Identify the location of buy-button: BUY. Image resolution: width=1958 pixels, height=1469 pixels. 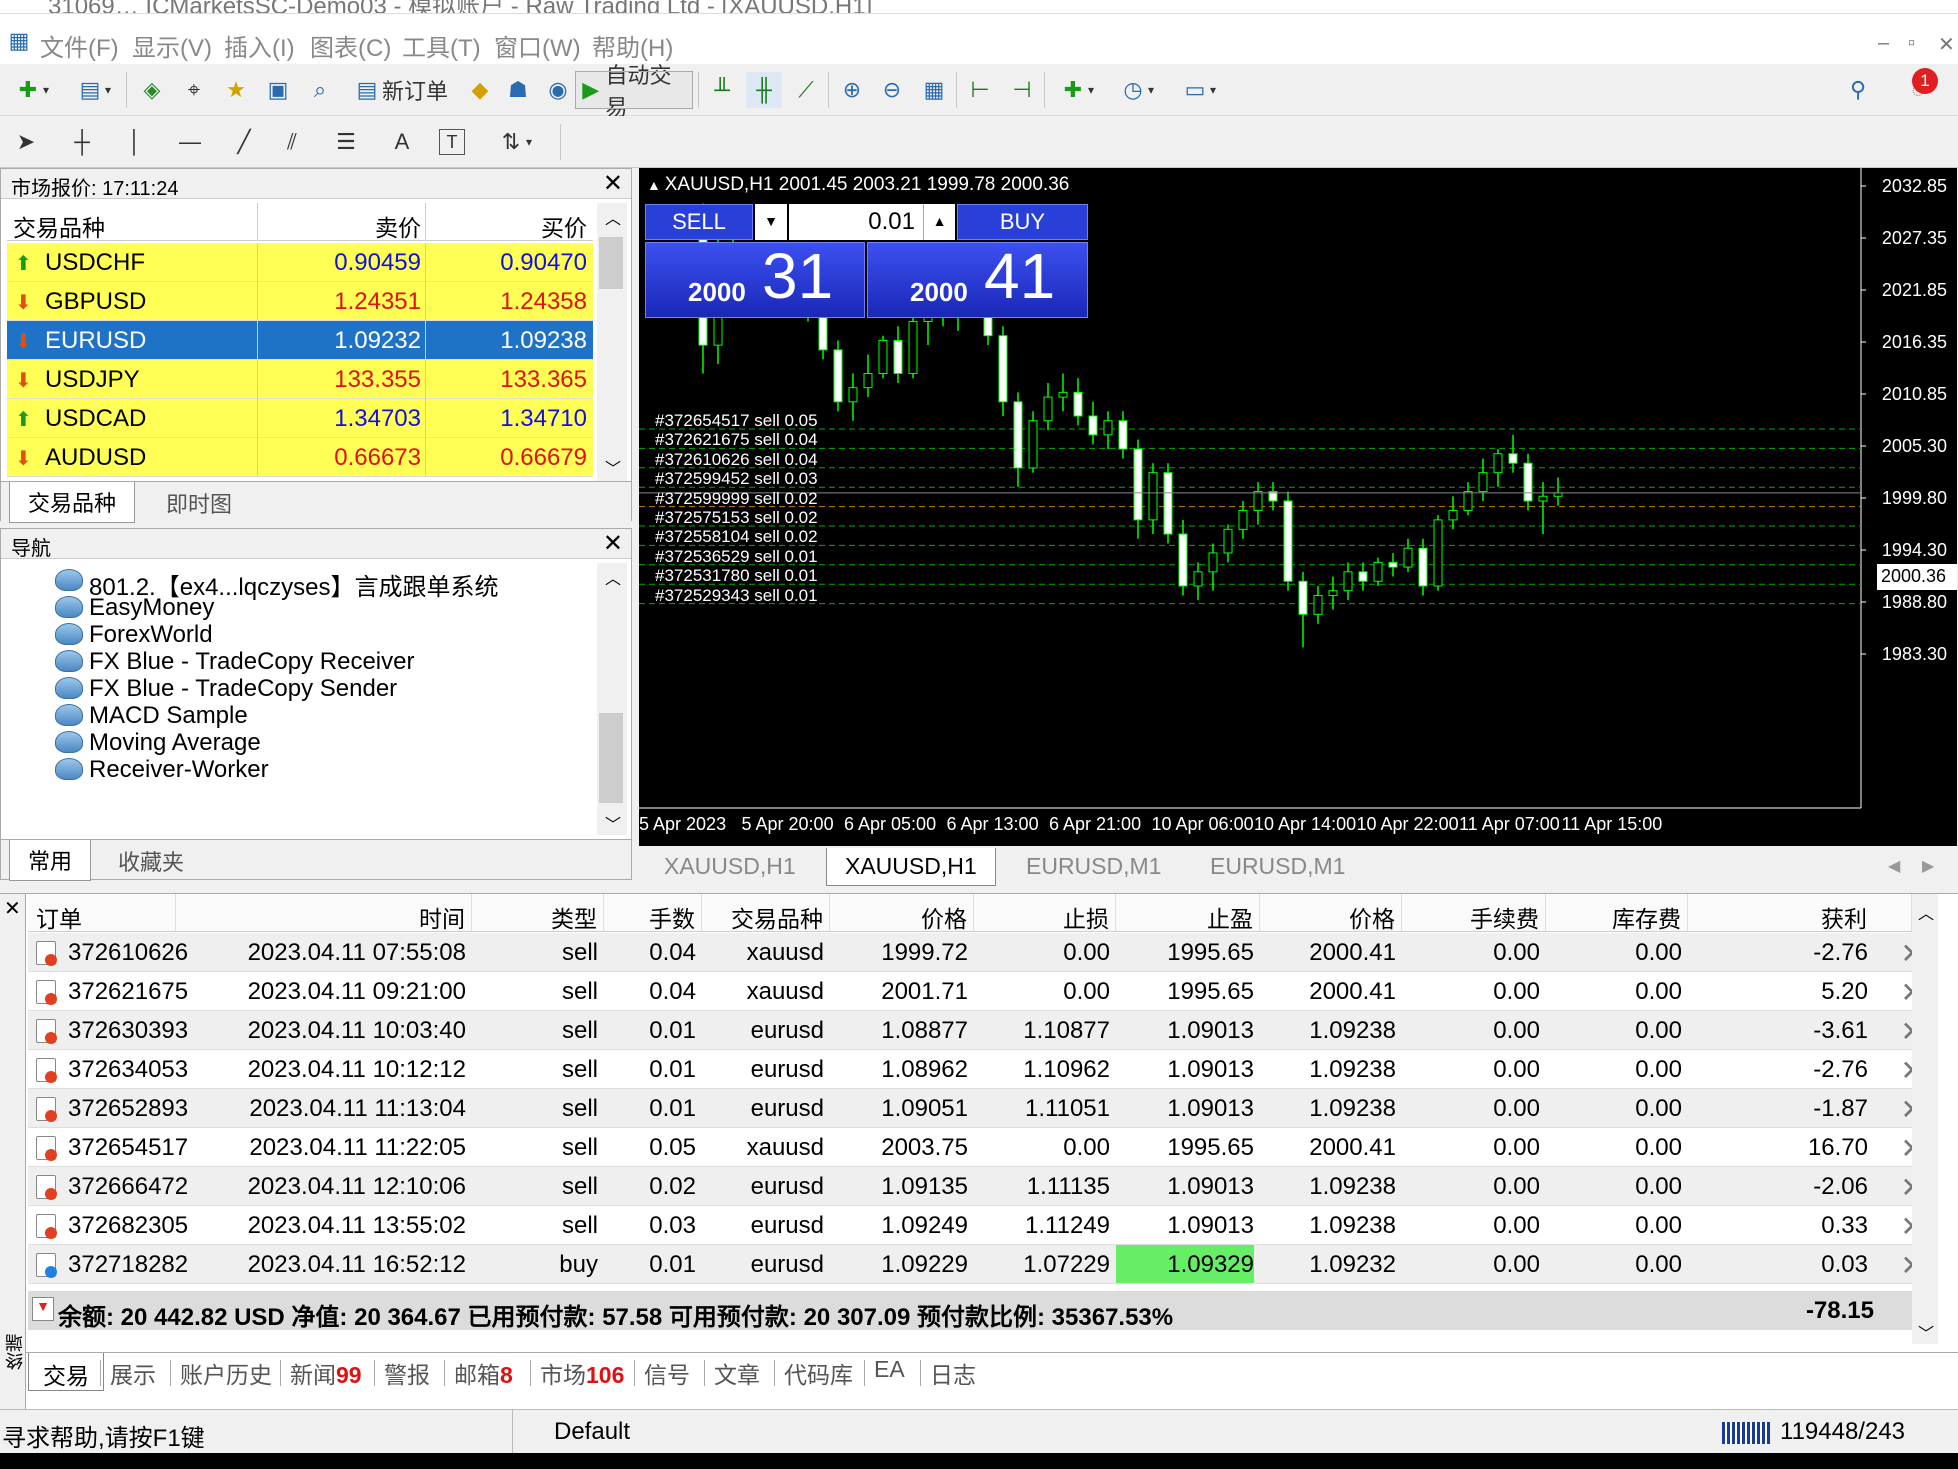
(1022, 222).